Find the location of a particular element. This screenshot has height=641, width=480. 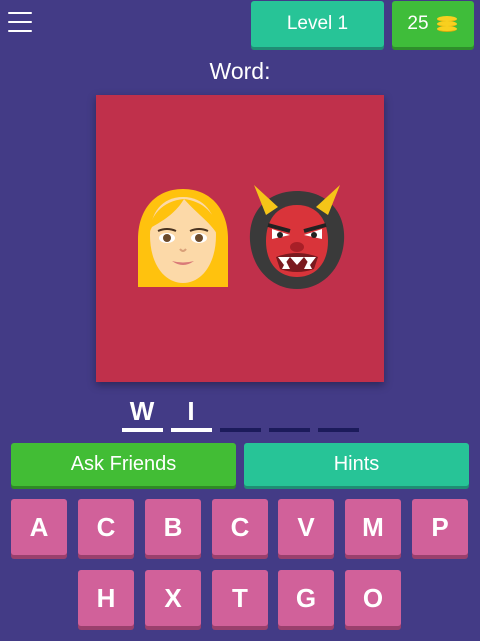

menu-icon is located at coordinates (20, 22).